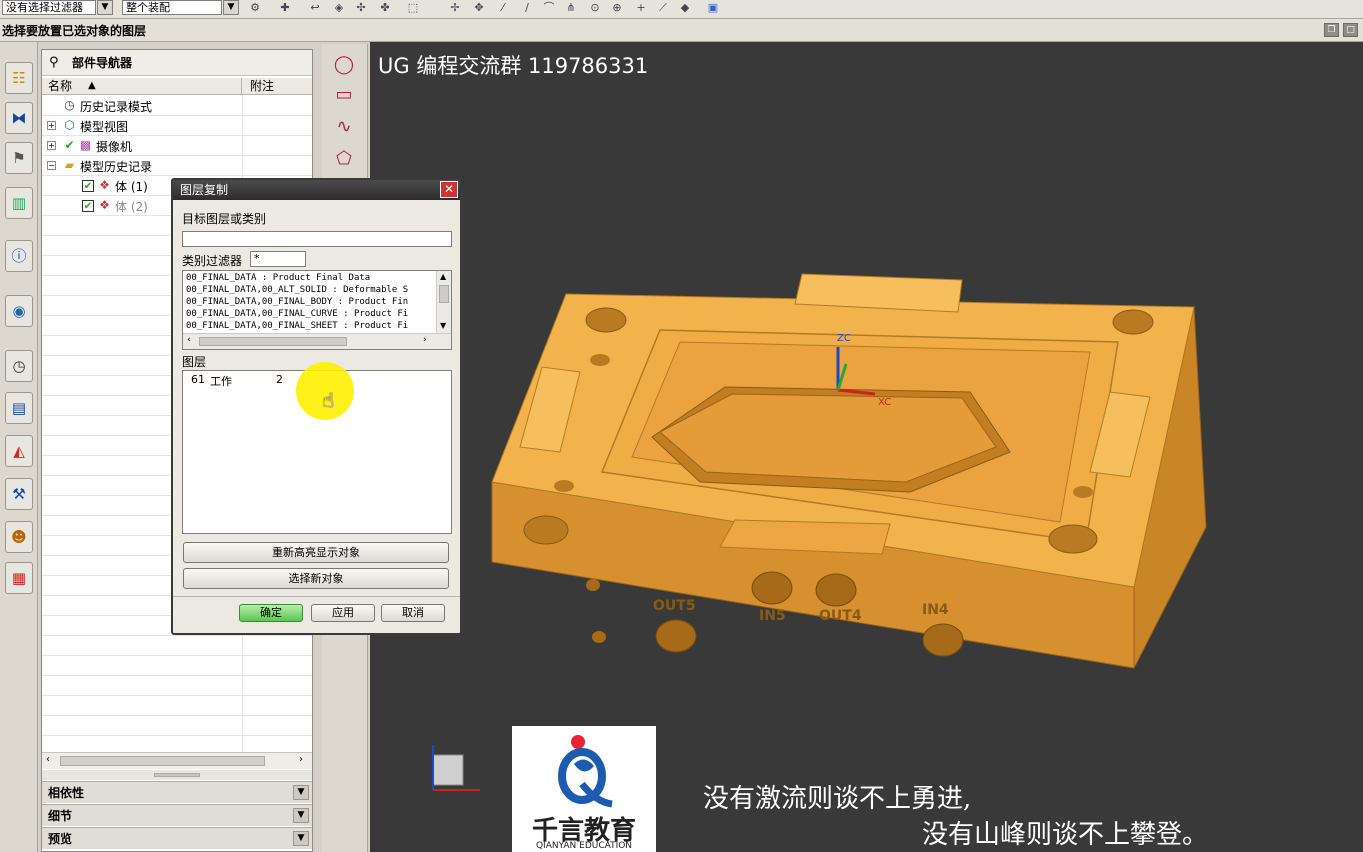  What do you see at coordinates (571, 8) in the screenshot?
I see `intersection-icon: ⋔` at bounding box center [571, 8].